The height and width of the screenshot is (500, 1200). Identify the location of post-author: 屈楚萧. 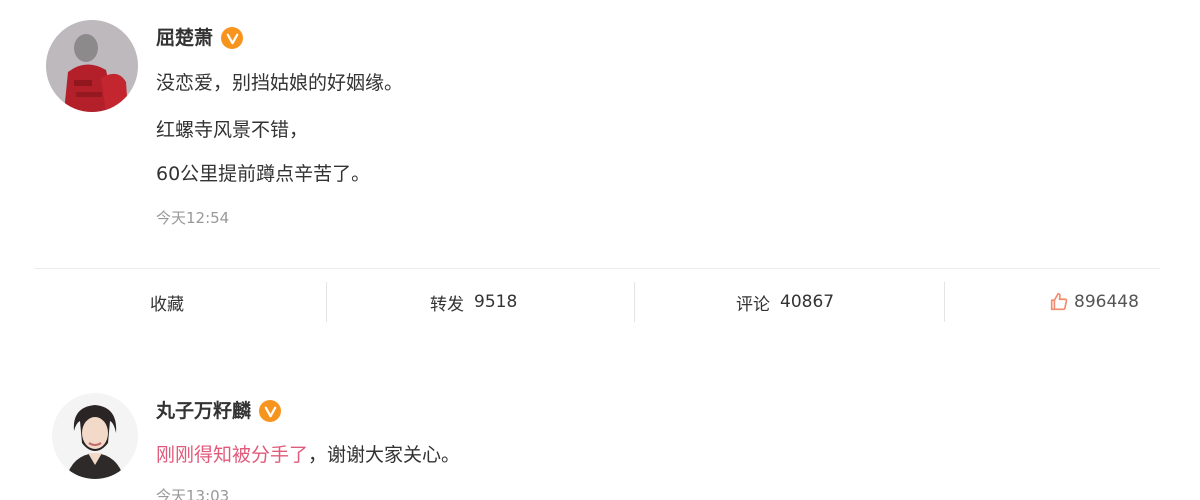
(200, 38).